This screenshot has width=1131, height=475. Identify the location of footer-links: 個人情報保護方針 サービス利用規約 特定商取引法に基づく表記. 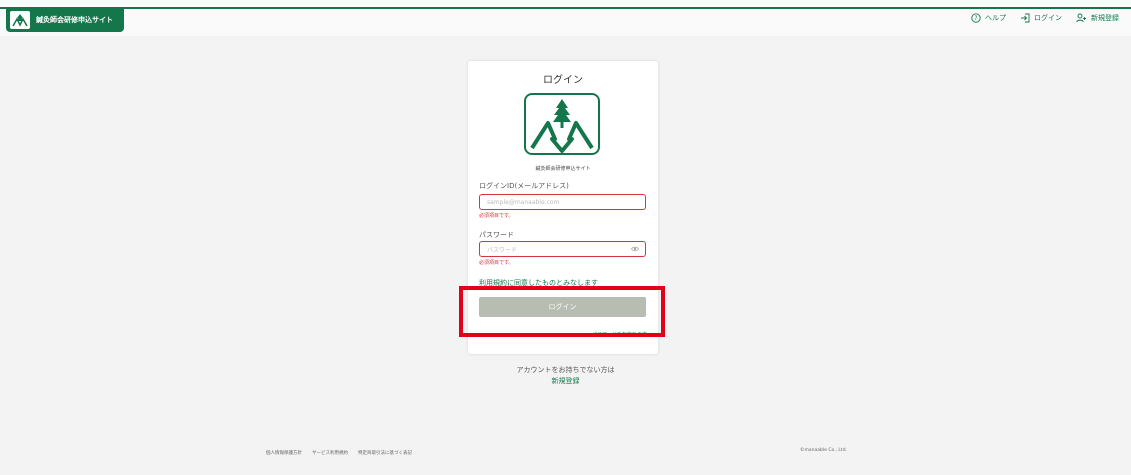
(339, 453).